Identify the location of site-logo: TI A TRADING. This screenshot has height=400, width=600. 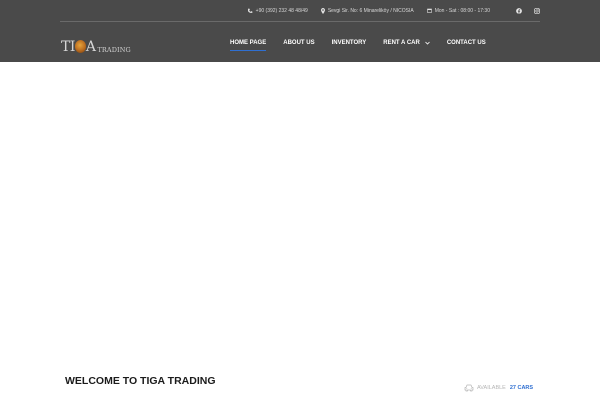
(96, 45).